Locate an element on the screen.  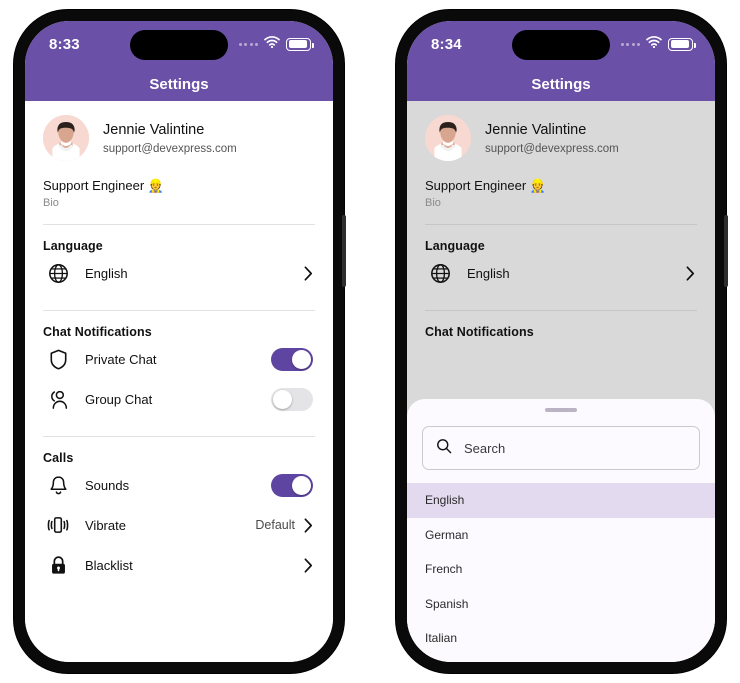
search-wrap: Search is located at coordinates (561, 447).